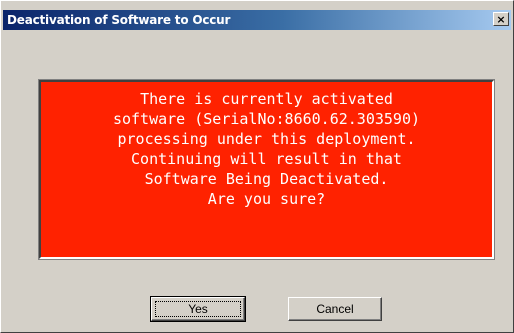  I want to click on close-icon: ×, so click(501, 19).